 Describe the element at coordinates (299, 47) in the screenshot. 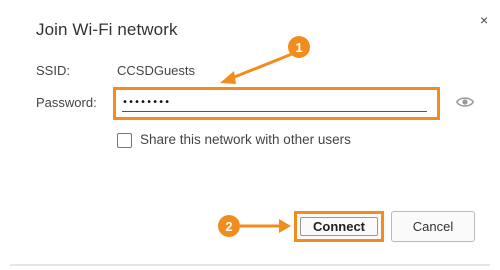

I see `step-1-badge: 1` at that location.